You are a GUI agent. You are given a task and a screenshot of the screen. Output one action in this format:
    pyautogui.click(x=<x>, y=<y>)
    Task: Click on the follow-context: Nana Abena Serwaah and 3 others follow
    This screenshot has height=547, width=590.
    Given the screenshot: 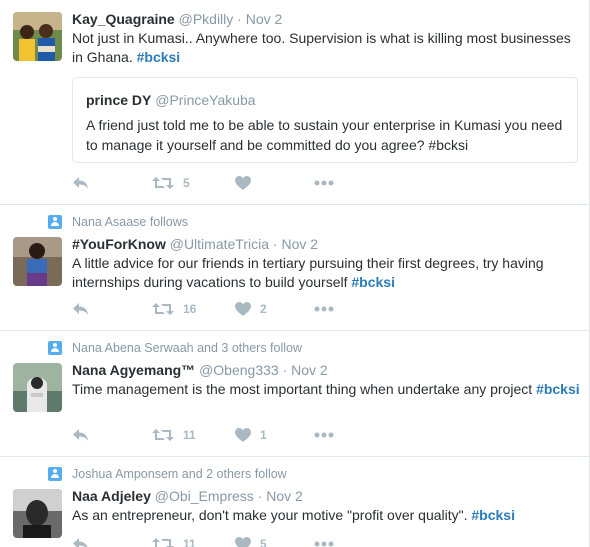 What is the action you would take?
    pyautogui.click(x=187, y=348)
    